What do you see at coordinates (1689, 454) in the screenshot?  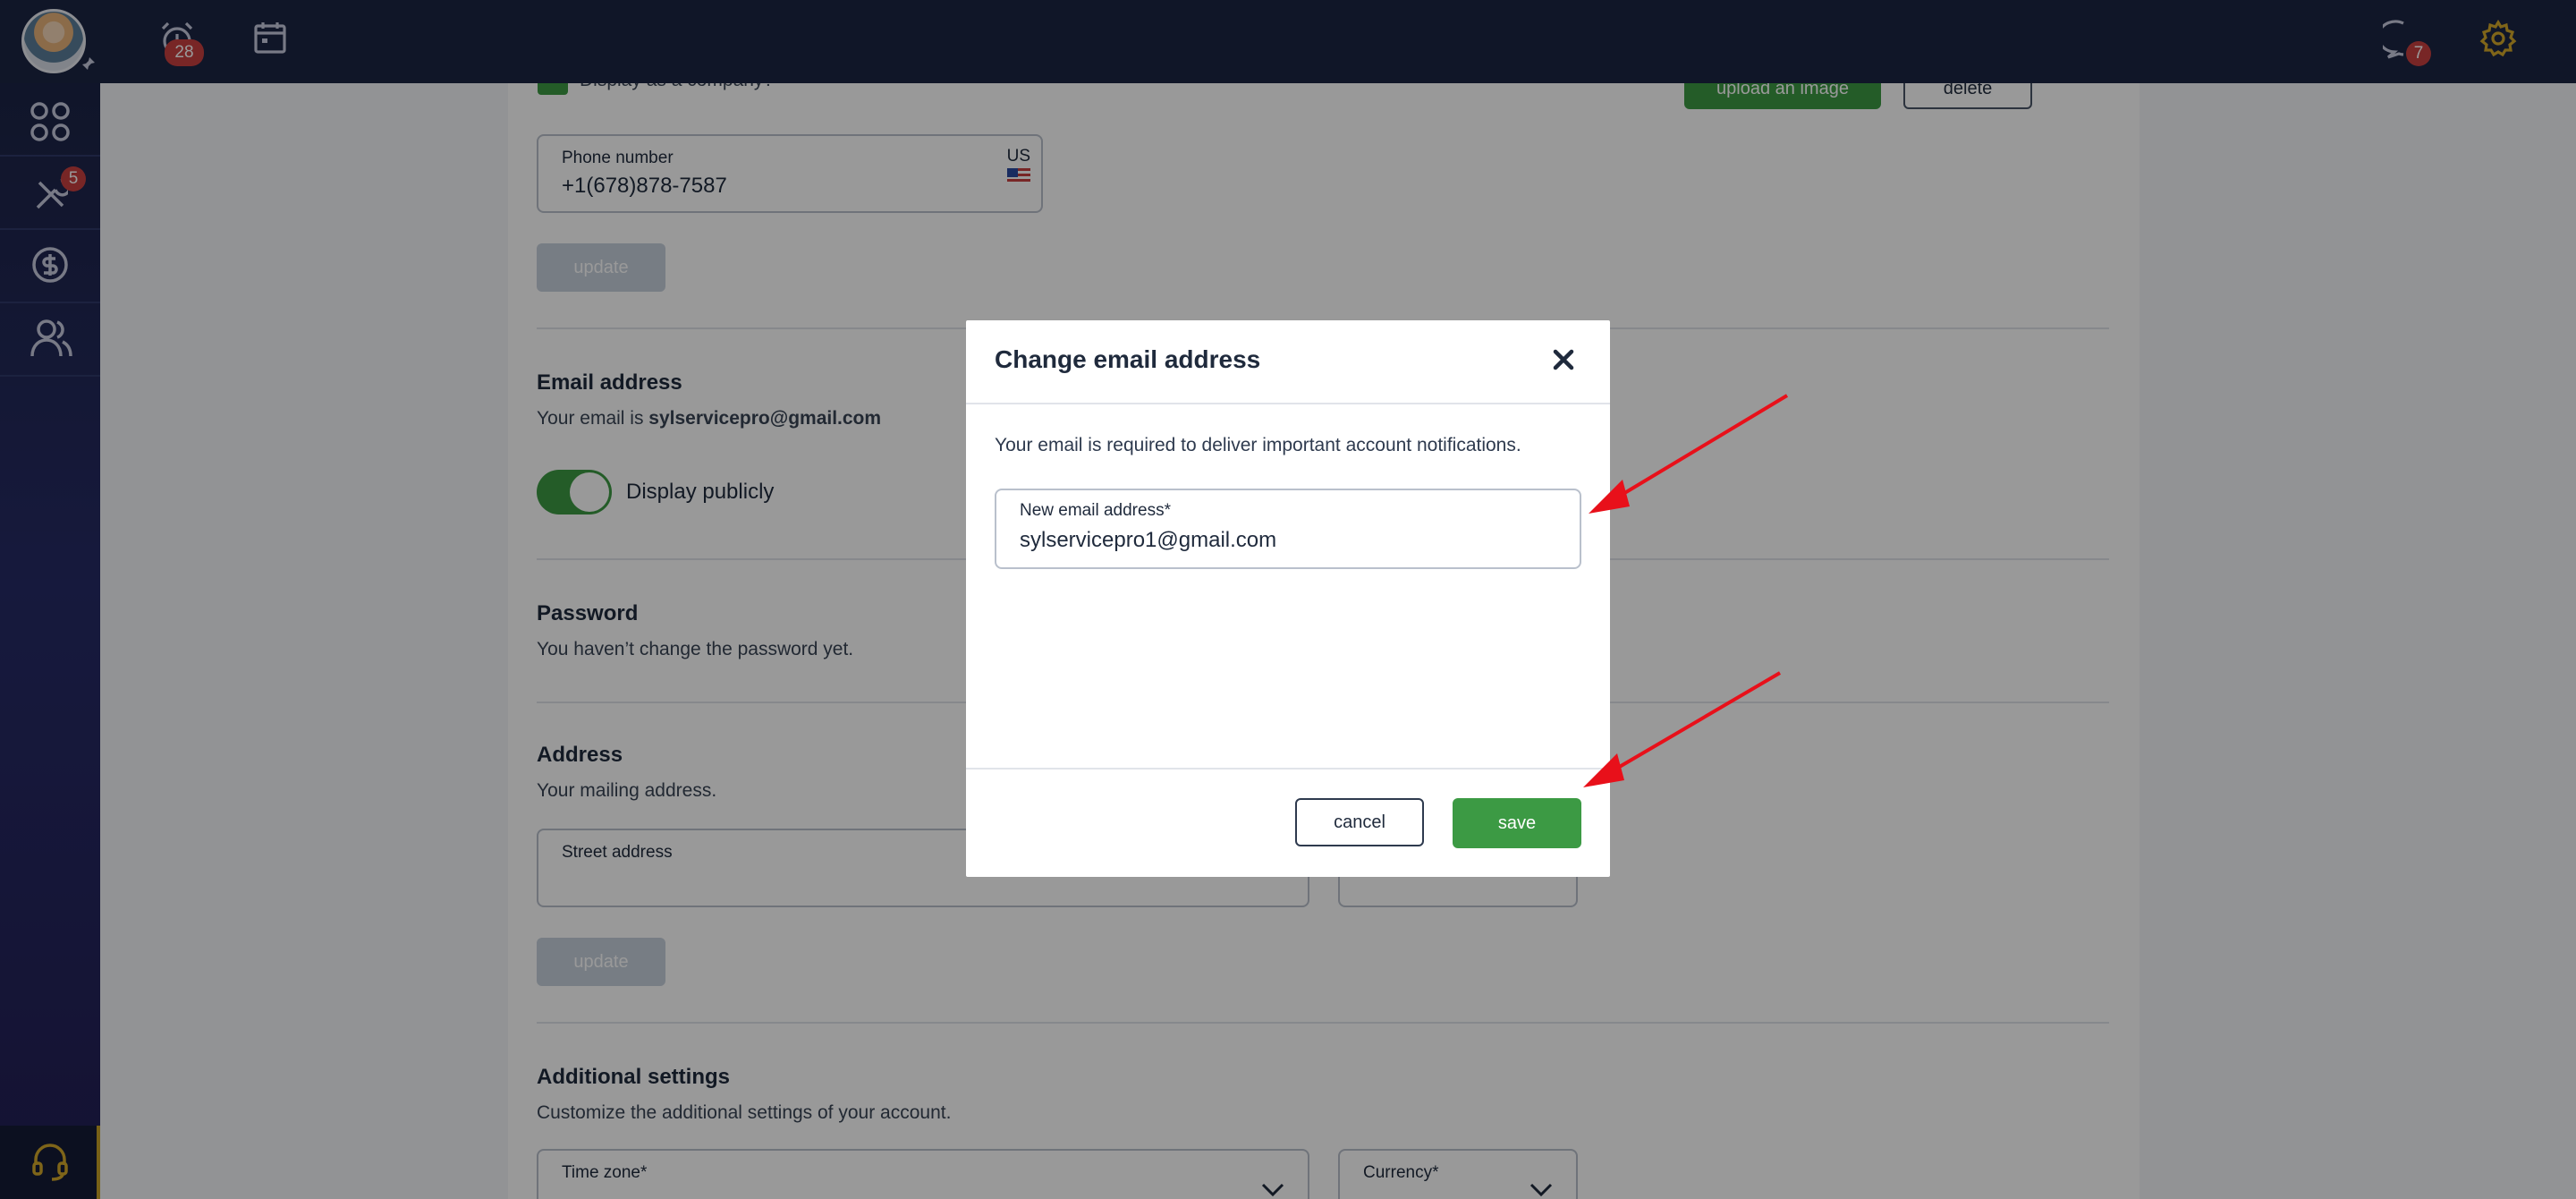 I see `arrow-to-email-input` at bounding box center [1689, 454].